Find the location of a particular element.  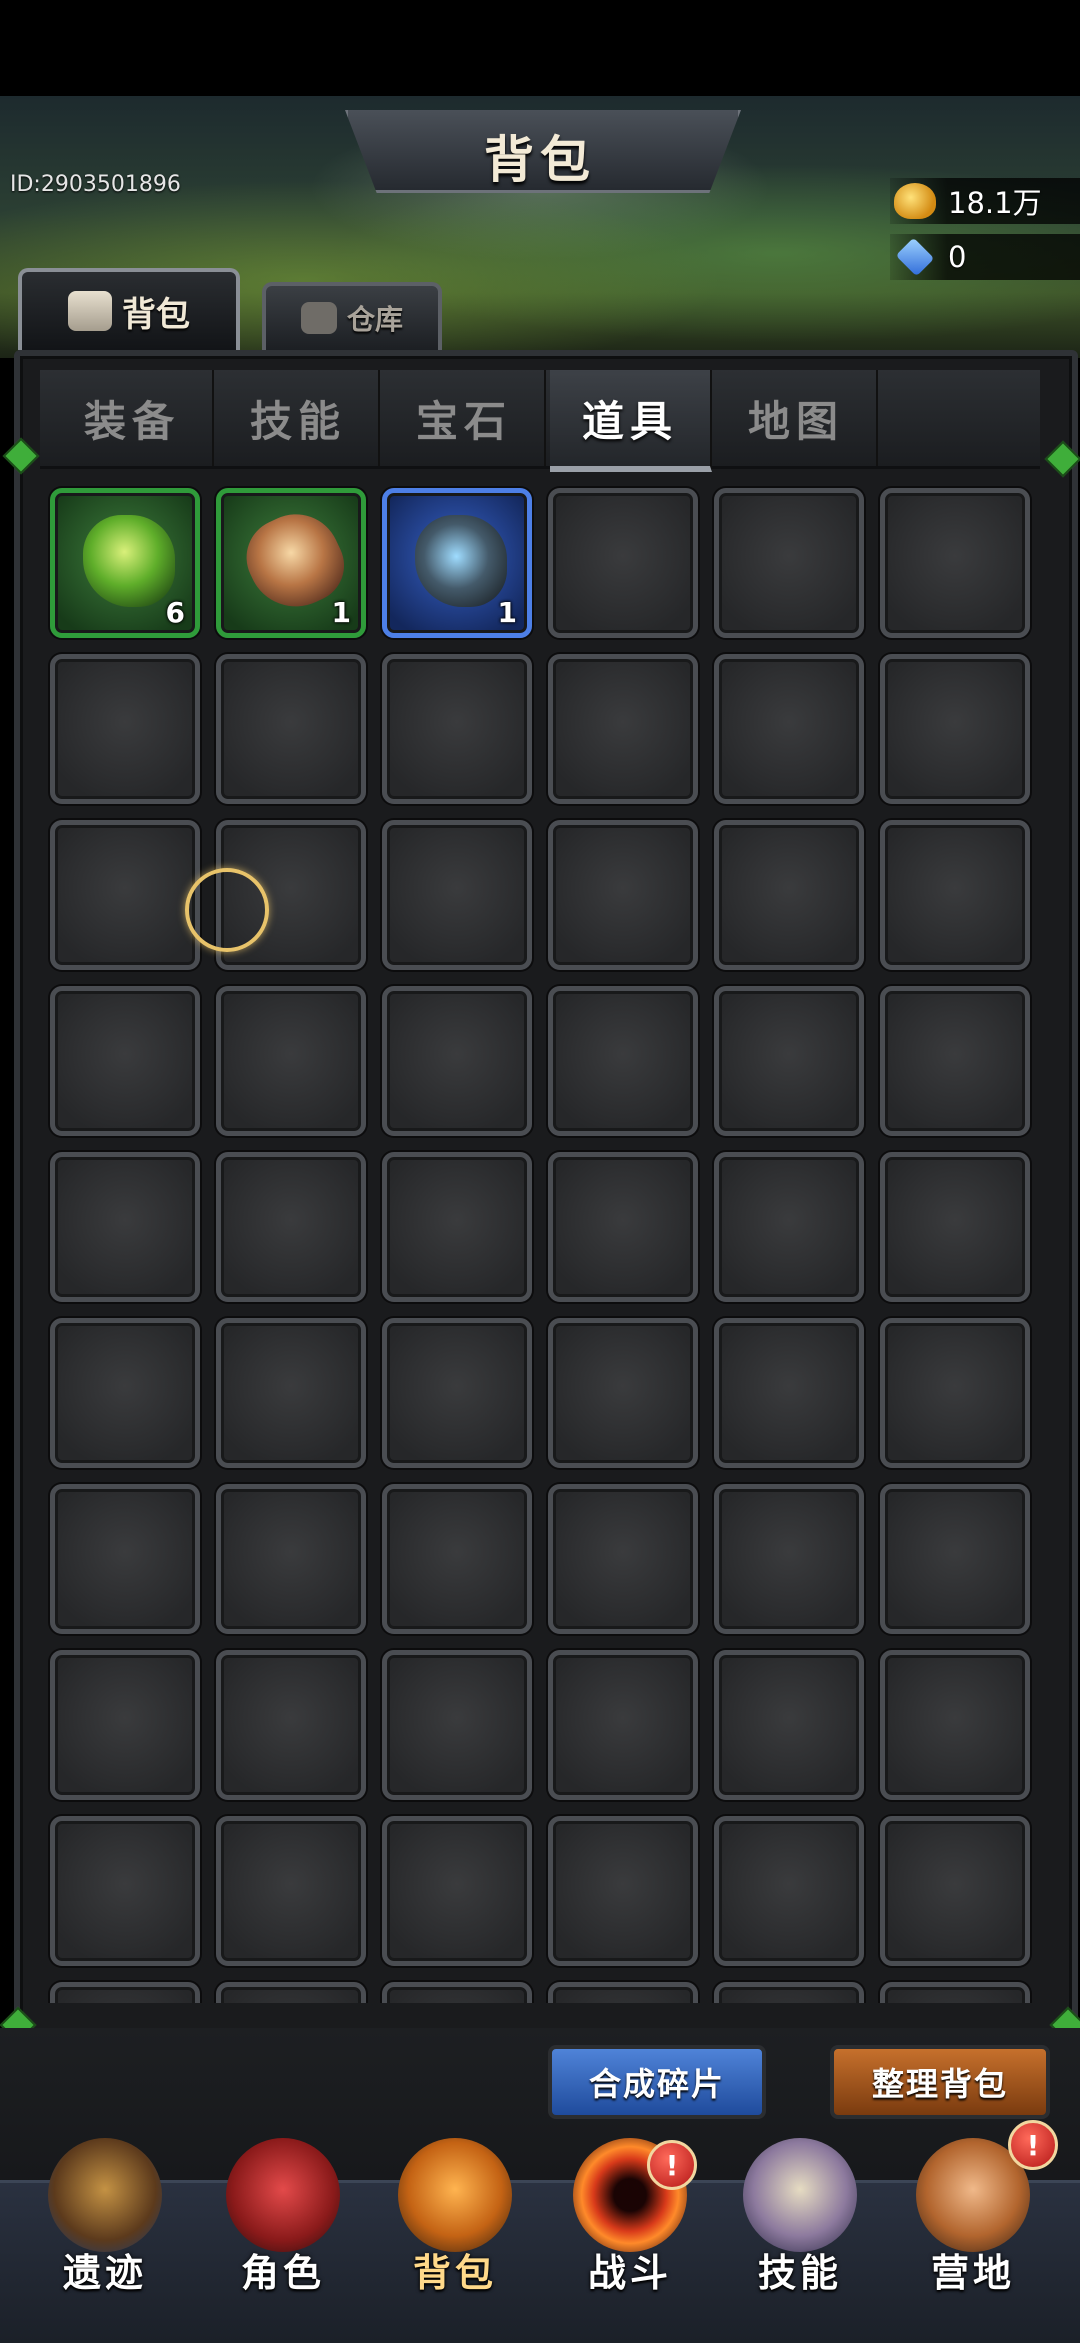

tab-items: 道具 is located at coordinates (631, 421).